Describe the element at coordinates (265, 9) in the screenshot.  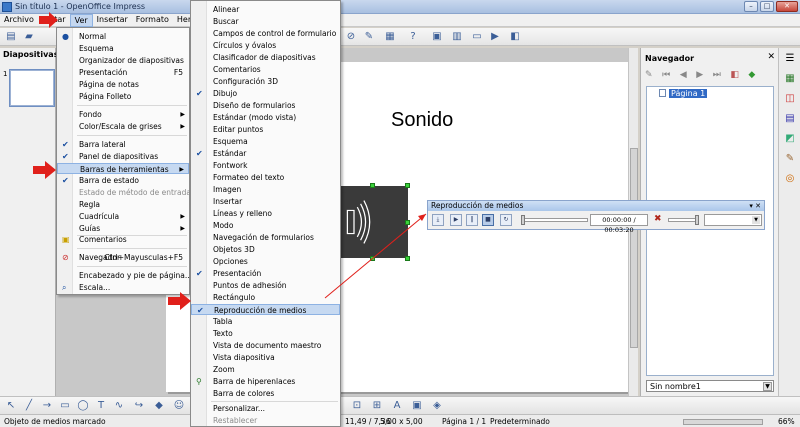
I see `toolbar-menu-item: Alinear` at that location.